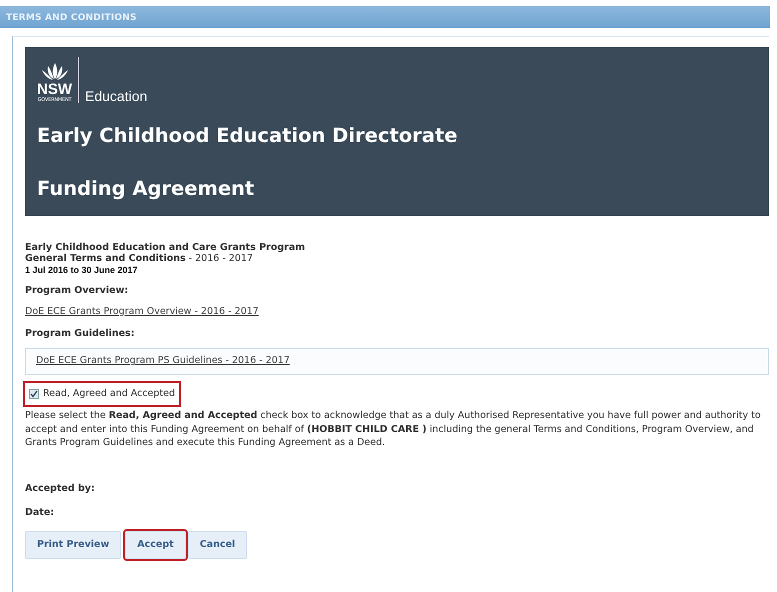  What do you see at coordinates (105, 258) in the screenshot?
I see `terms-title: General Terms and Conditions` at bounding box center [105, 258].